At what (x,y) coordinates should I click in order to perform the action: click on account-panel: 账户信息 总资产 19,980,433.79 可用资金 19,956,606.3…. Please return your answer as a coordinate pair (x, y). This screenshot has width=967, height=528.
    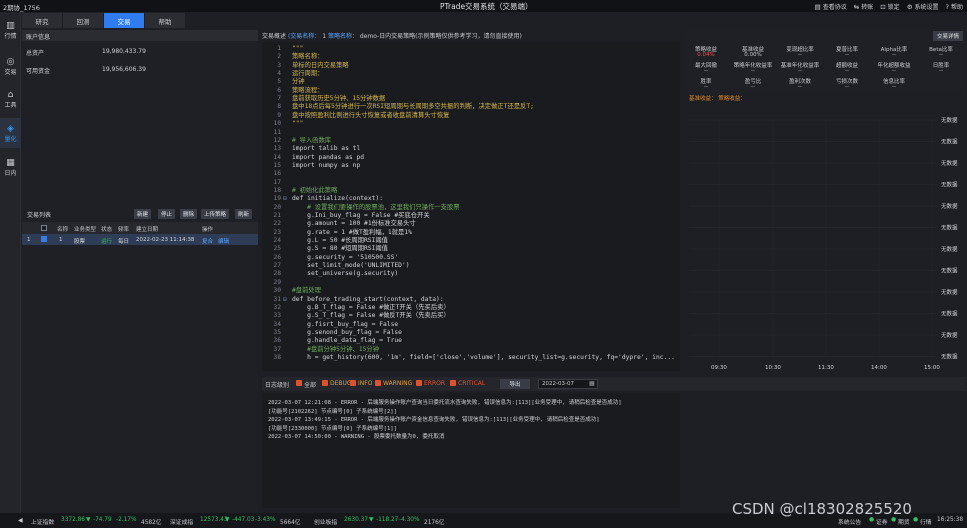
    Looking at the image, I should click on (140, 118).